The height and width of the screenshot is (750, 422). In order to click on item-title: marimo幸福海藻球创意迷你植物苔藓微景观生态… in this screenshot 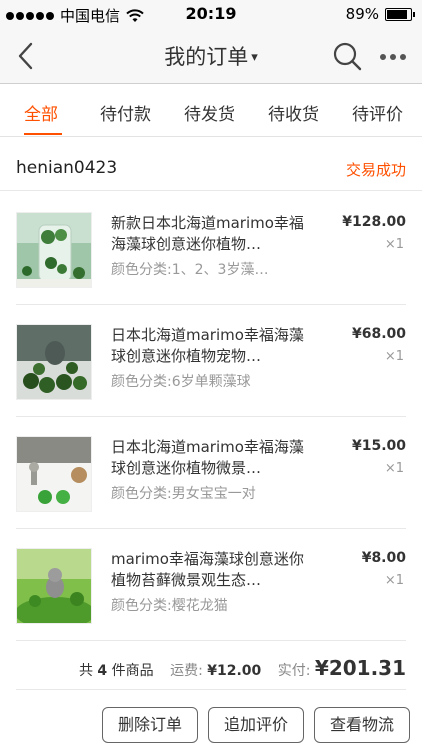, I will do `click(211, 570)`.